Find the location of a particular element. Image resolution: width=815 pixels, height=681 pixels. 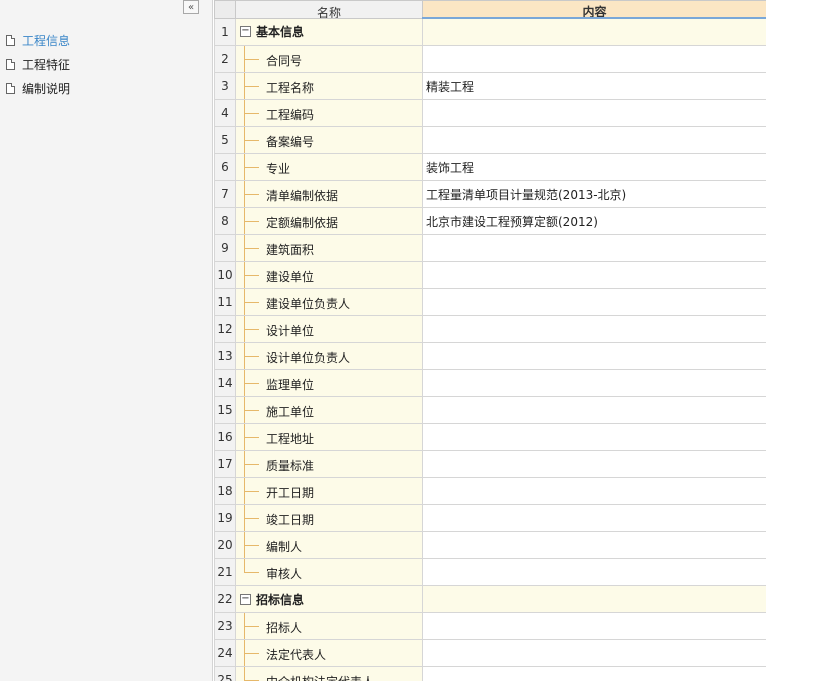

table-row: 19 竣工日期 is located at coordinates (490, 518).